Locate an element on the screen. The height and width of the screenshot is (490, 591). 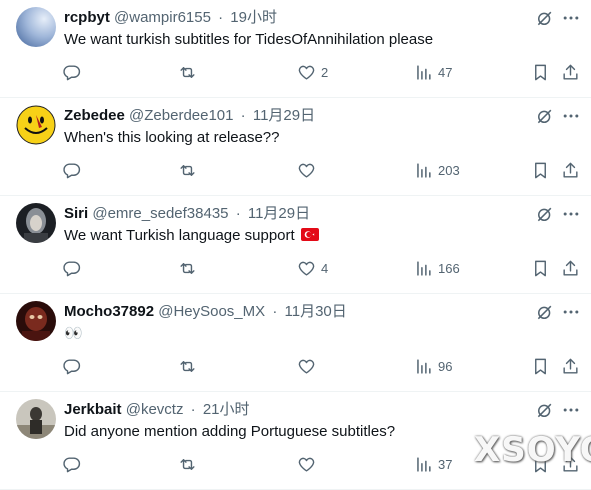
reply-header: Siri @emre_sedef38435 · 11月29日 is located at coordinates (297, 214).